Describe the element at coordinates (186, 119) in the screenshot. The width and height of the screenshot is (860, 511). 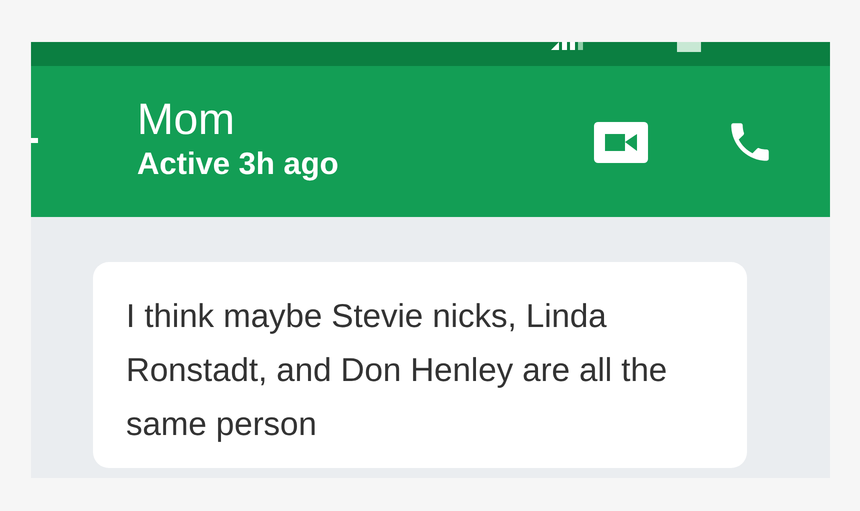
I see `contact-name: Mom` at that location.